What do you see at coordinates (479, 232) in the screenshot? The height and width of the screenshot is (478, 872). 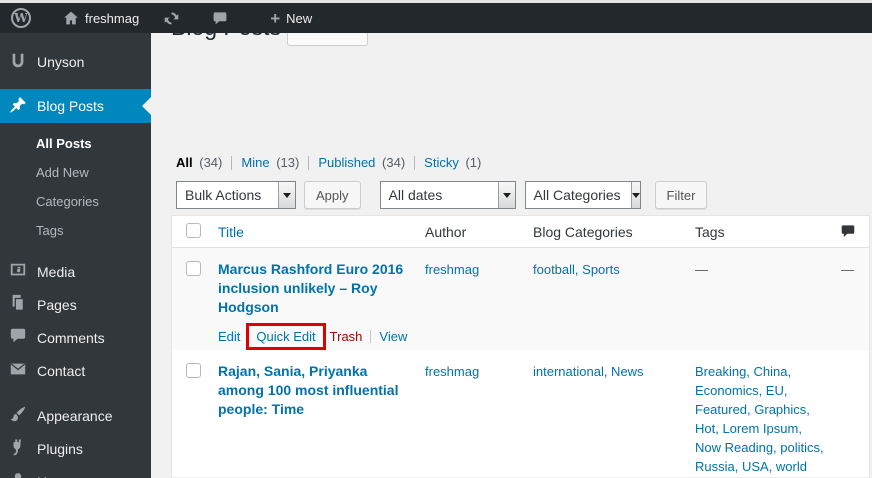 I see `column-header-author: Author` at bounding box center [479, 232].